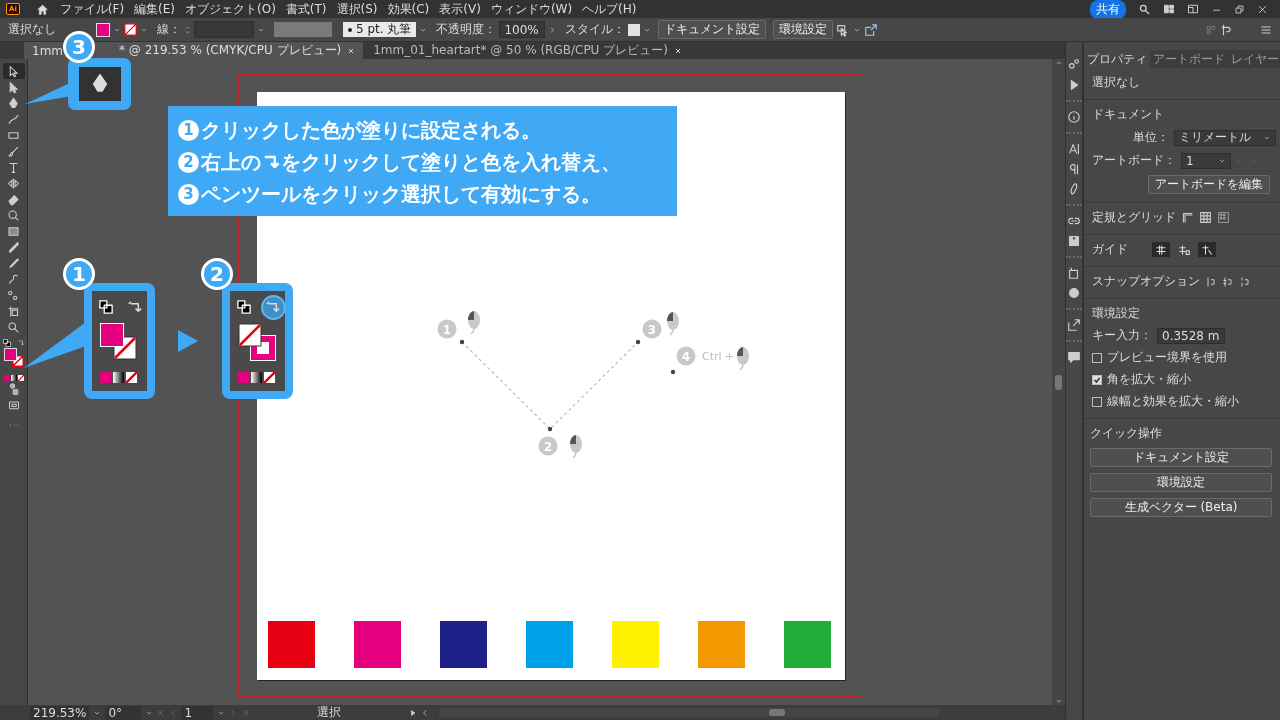 The width and height of the screenshot is (1280, 720). I want to click on document-tab: 1mm_01_heartart* @ 50 % (RGB/CPU プレビュー), so click(527, 50).